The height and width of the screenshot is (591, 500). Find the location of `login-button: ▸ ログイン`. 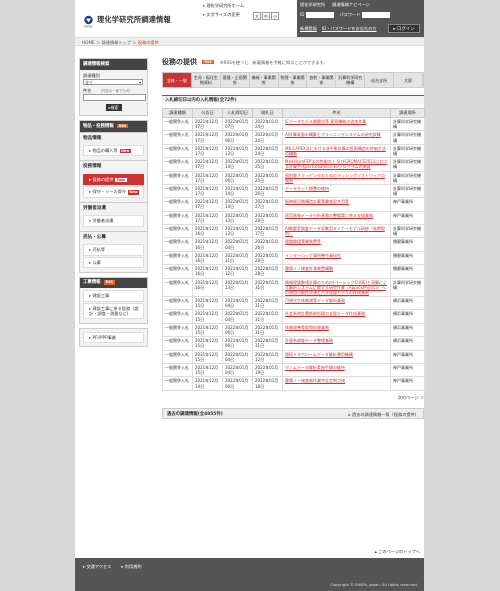

login-button: ▸ ログイン is located at coordinates (404, 28).